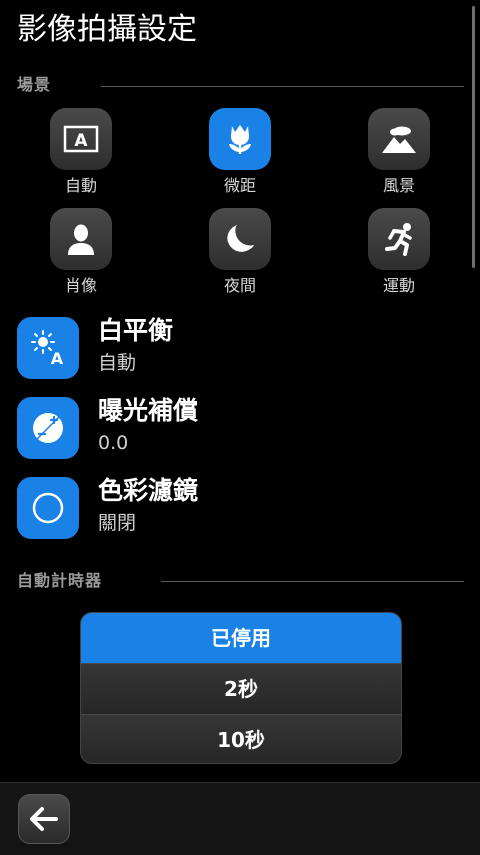  I want to click on timer-option-2s: 2秒, so click(241, 688).